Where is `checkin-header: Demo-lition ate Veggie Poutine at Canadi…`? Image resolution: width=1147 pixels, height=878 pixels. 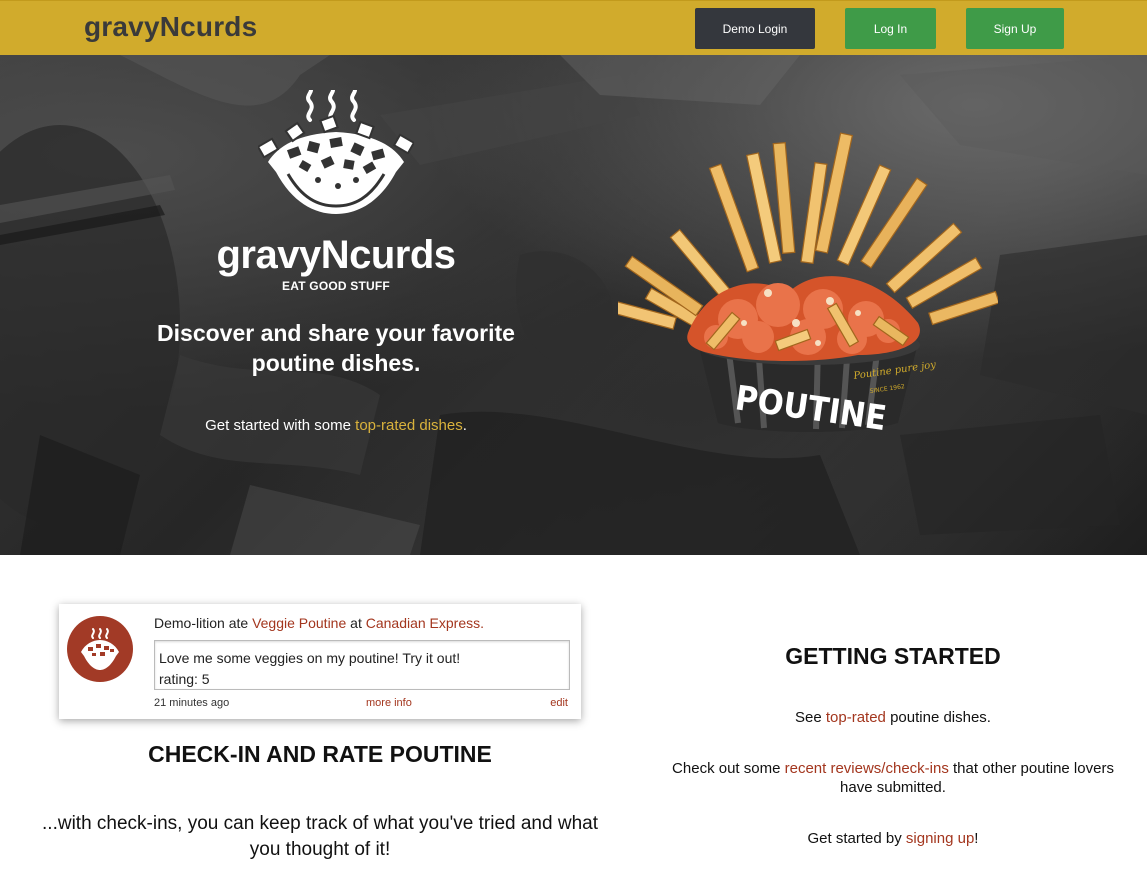 checkin-header: Demo-lition ate Veggie Poutine at Canadi… is located at coordinates (319, 623).